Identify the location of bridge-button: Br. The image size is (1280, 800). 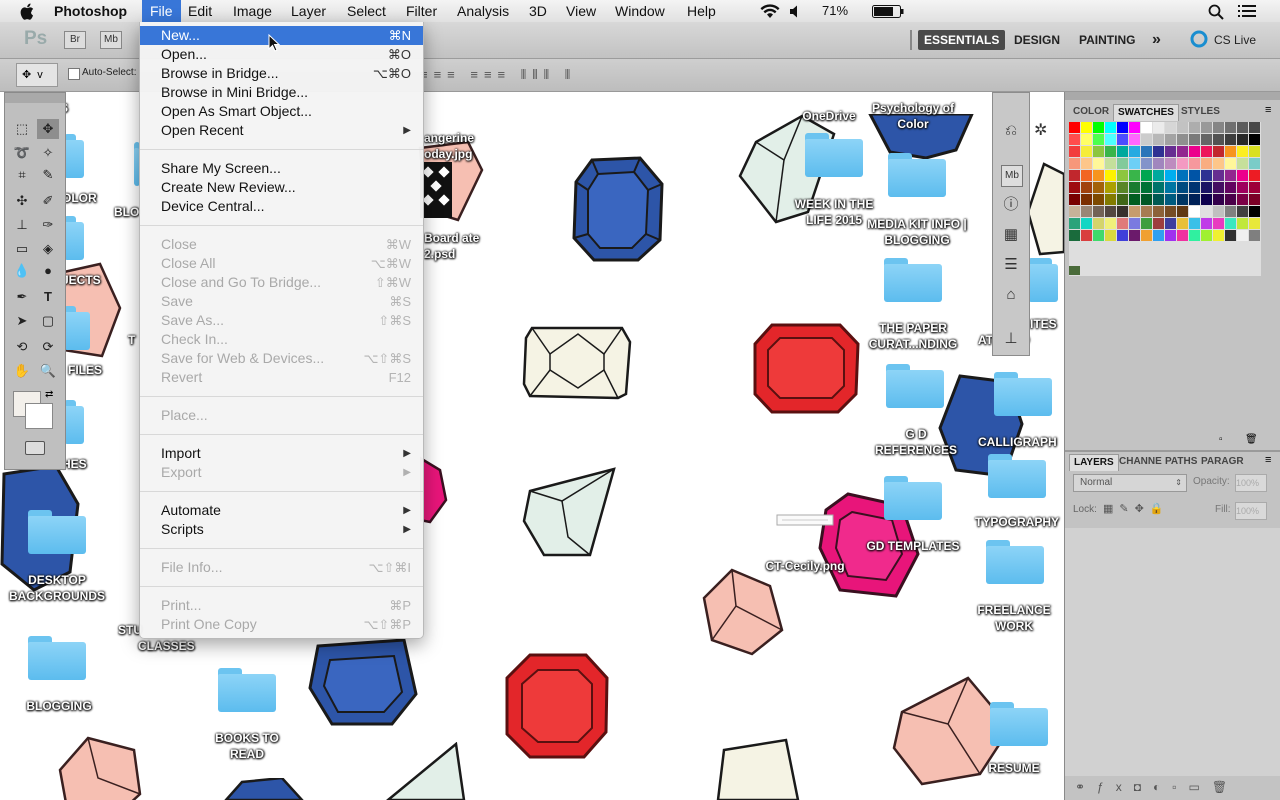
(75, 40).